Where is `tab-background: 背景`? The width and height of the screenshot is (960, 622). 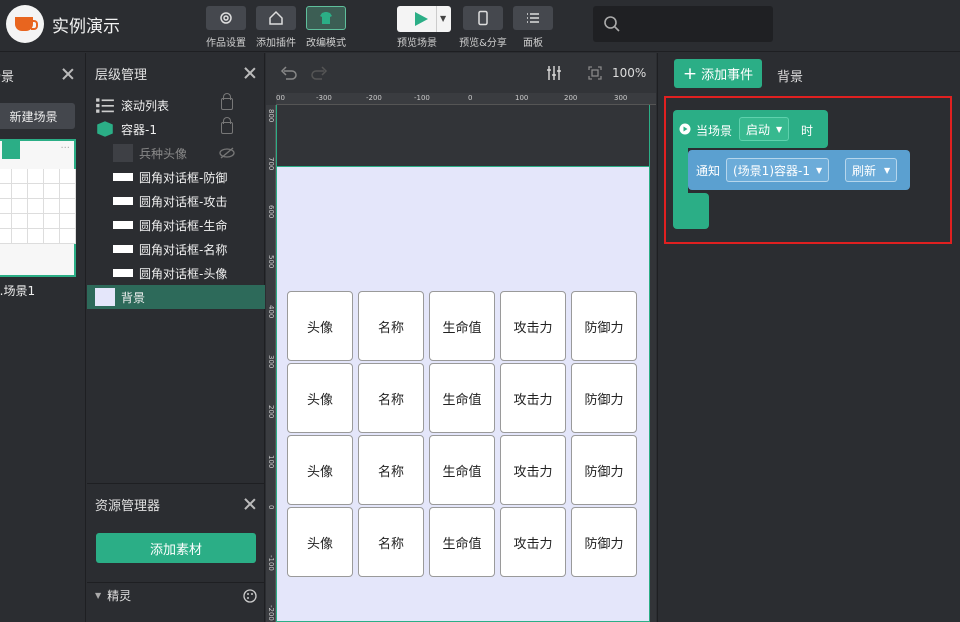 tab-background: 背景 is located at coordinates (790, 75).